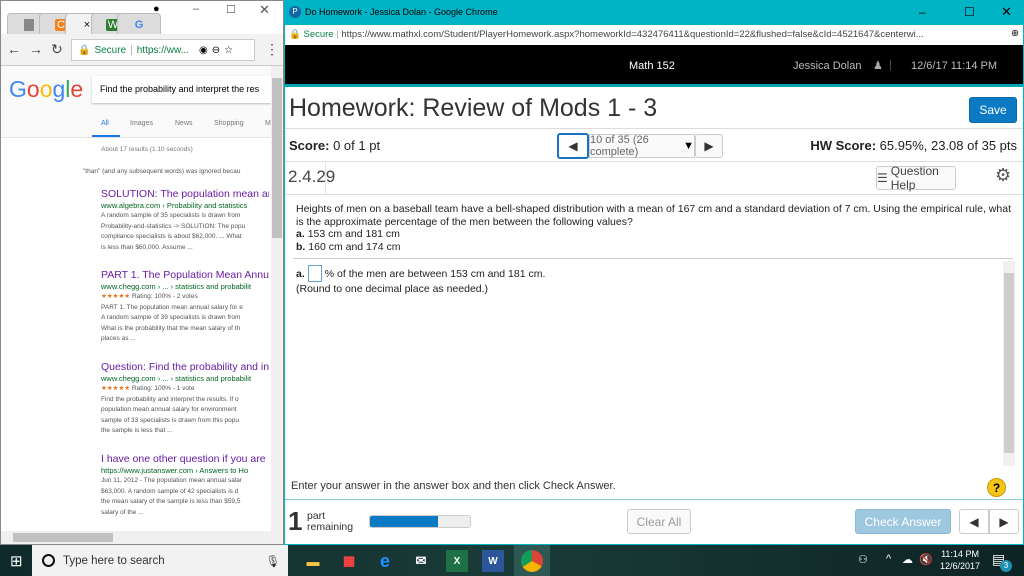  What do you see at coordinates (87, 25) in the screenshot?
I see `close-tab-icon: ×` at bounding box center [87, 25].